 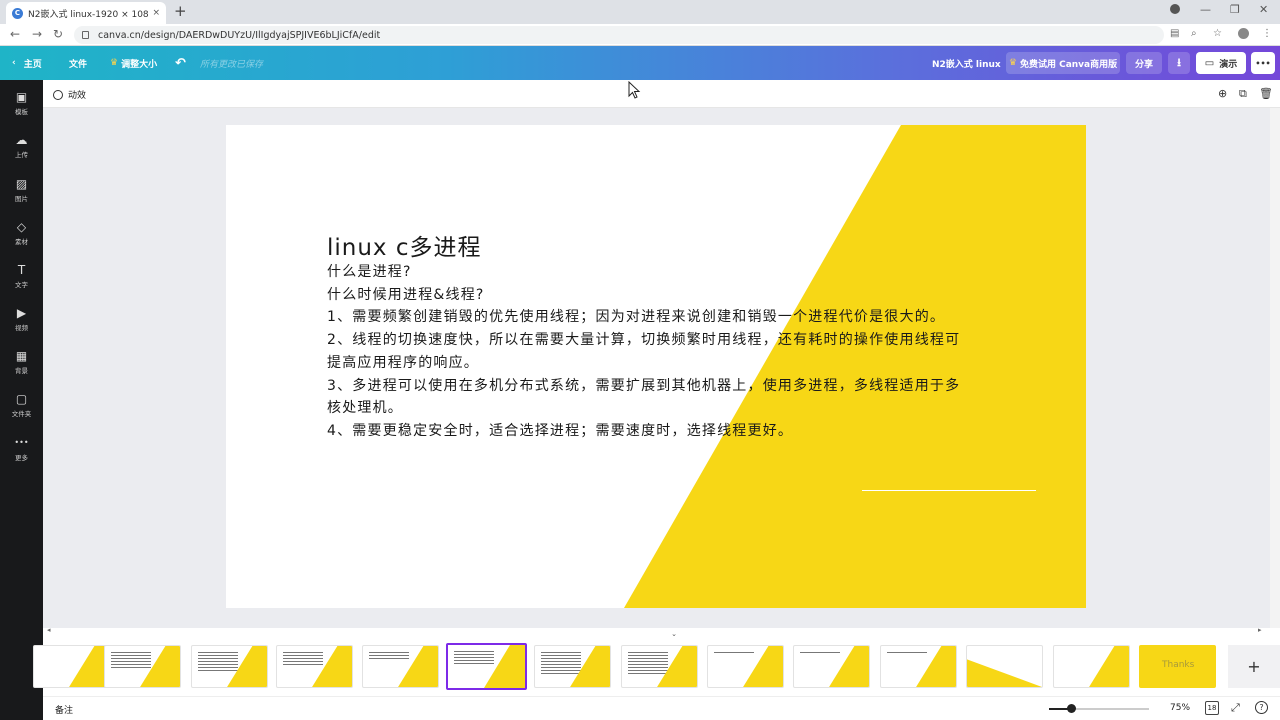 I want to click on bookmark-star-icon: ☆, so click(x=1217, y=33).